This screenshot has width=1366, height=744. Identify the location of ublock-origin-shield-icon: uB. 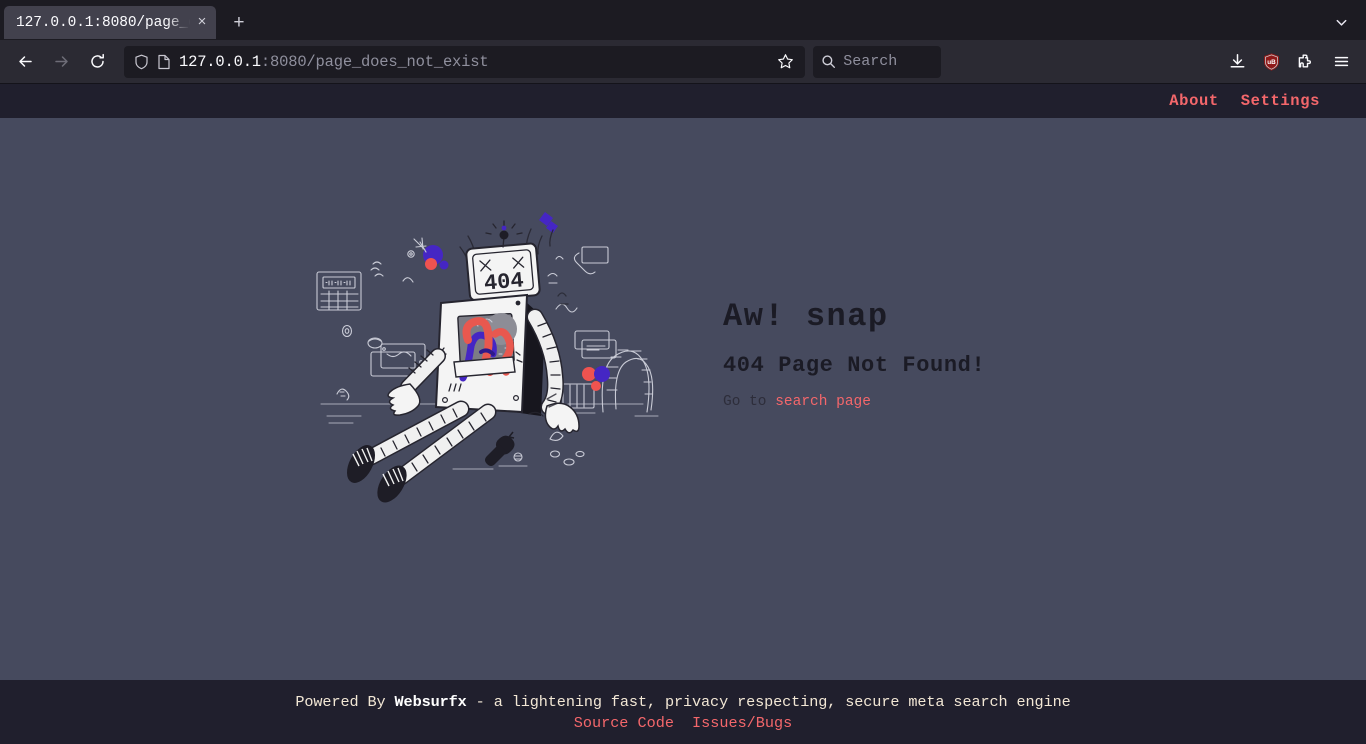
(1271, 62).